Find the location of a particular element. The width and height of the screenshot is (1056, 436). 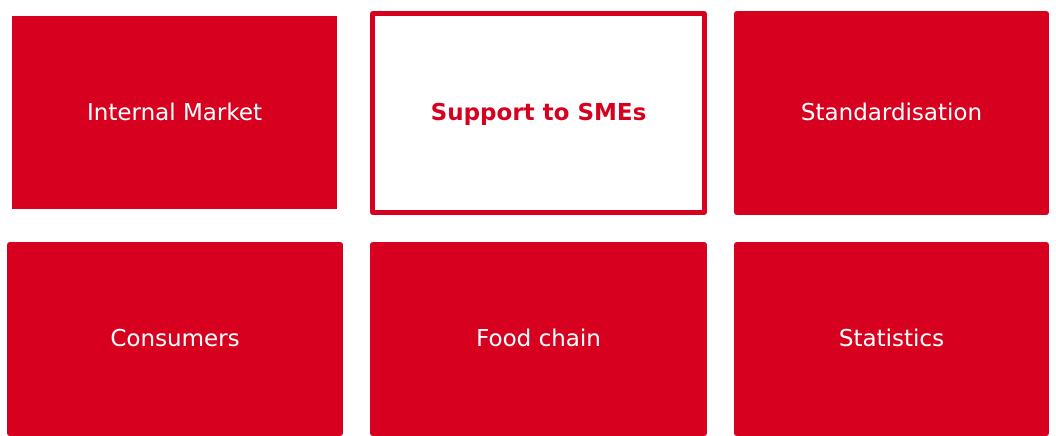

tile-label: Food chain is located at coordinates (538, 339).